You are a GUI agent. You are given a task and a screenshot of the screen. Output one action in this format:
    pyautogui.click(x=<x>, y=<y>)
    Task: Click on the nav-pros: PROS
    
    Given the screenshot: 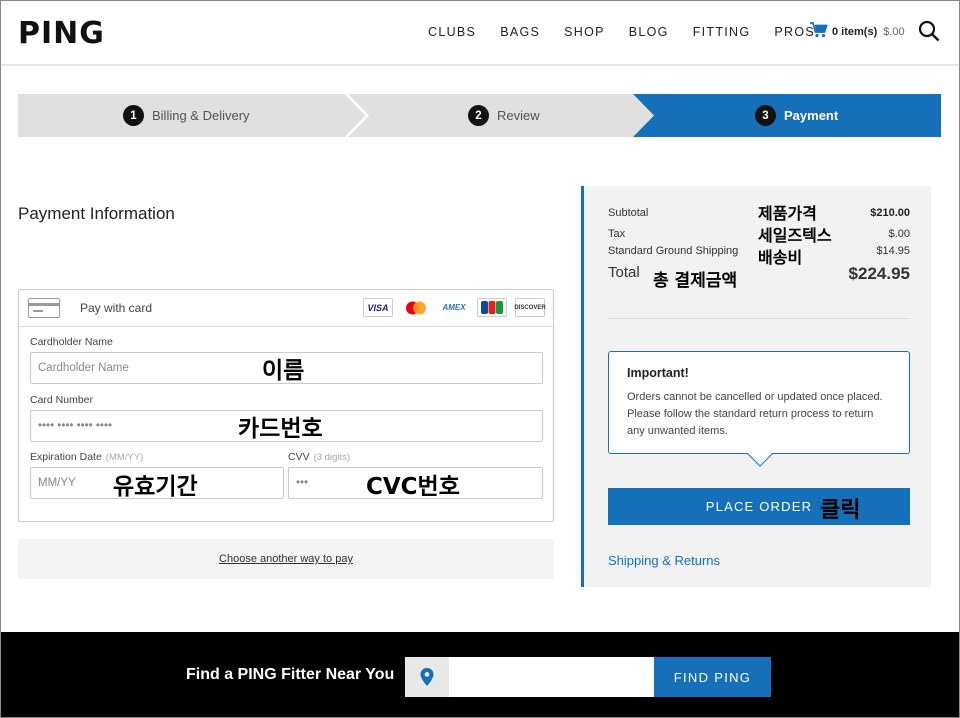 What is the action you would take?
    pyautogui.click(x=794, y=32)
    